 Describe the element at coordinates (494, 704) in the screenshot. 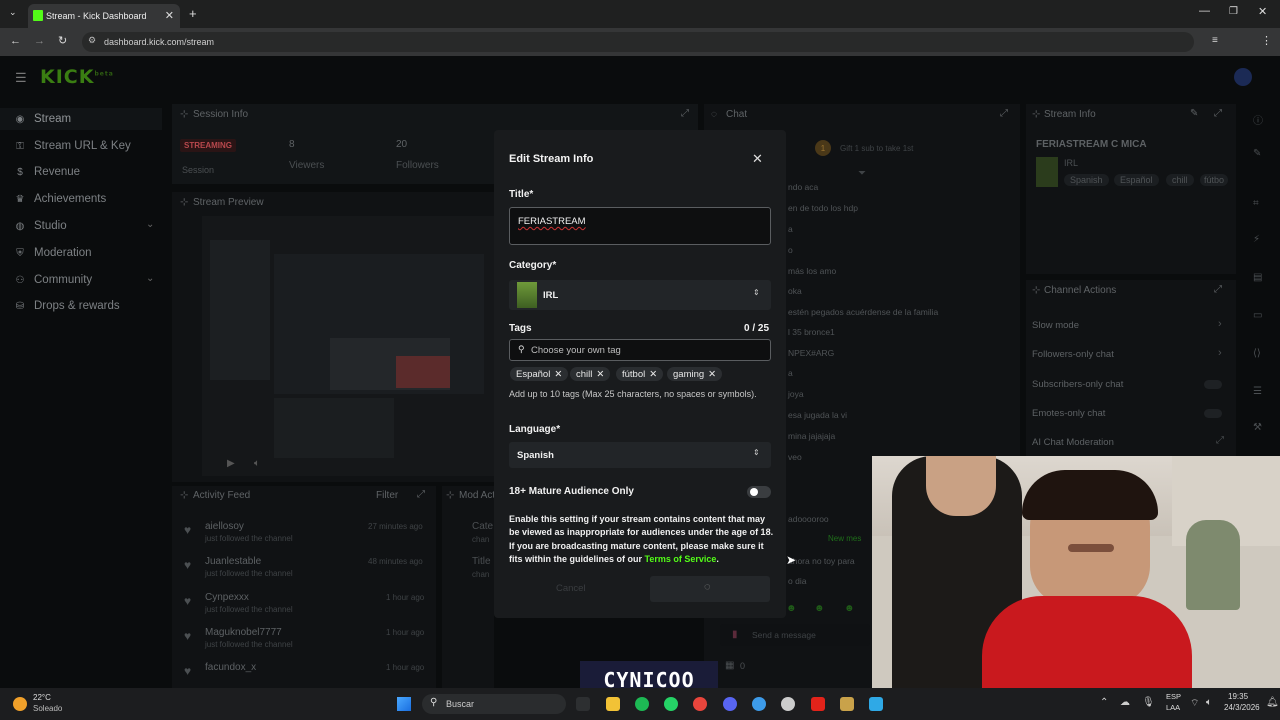

I see `taskbar-search: ⚲ Buscar` at that location.